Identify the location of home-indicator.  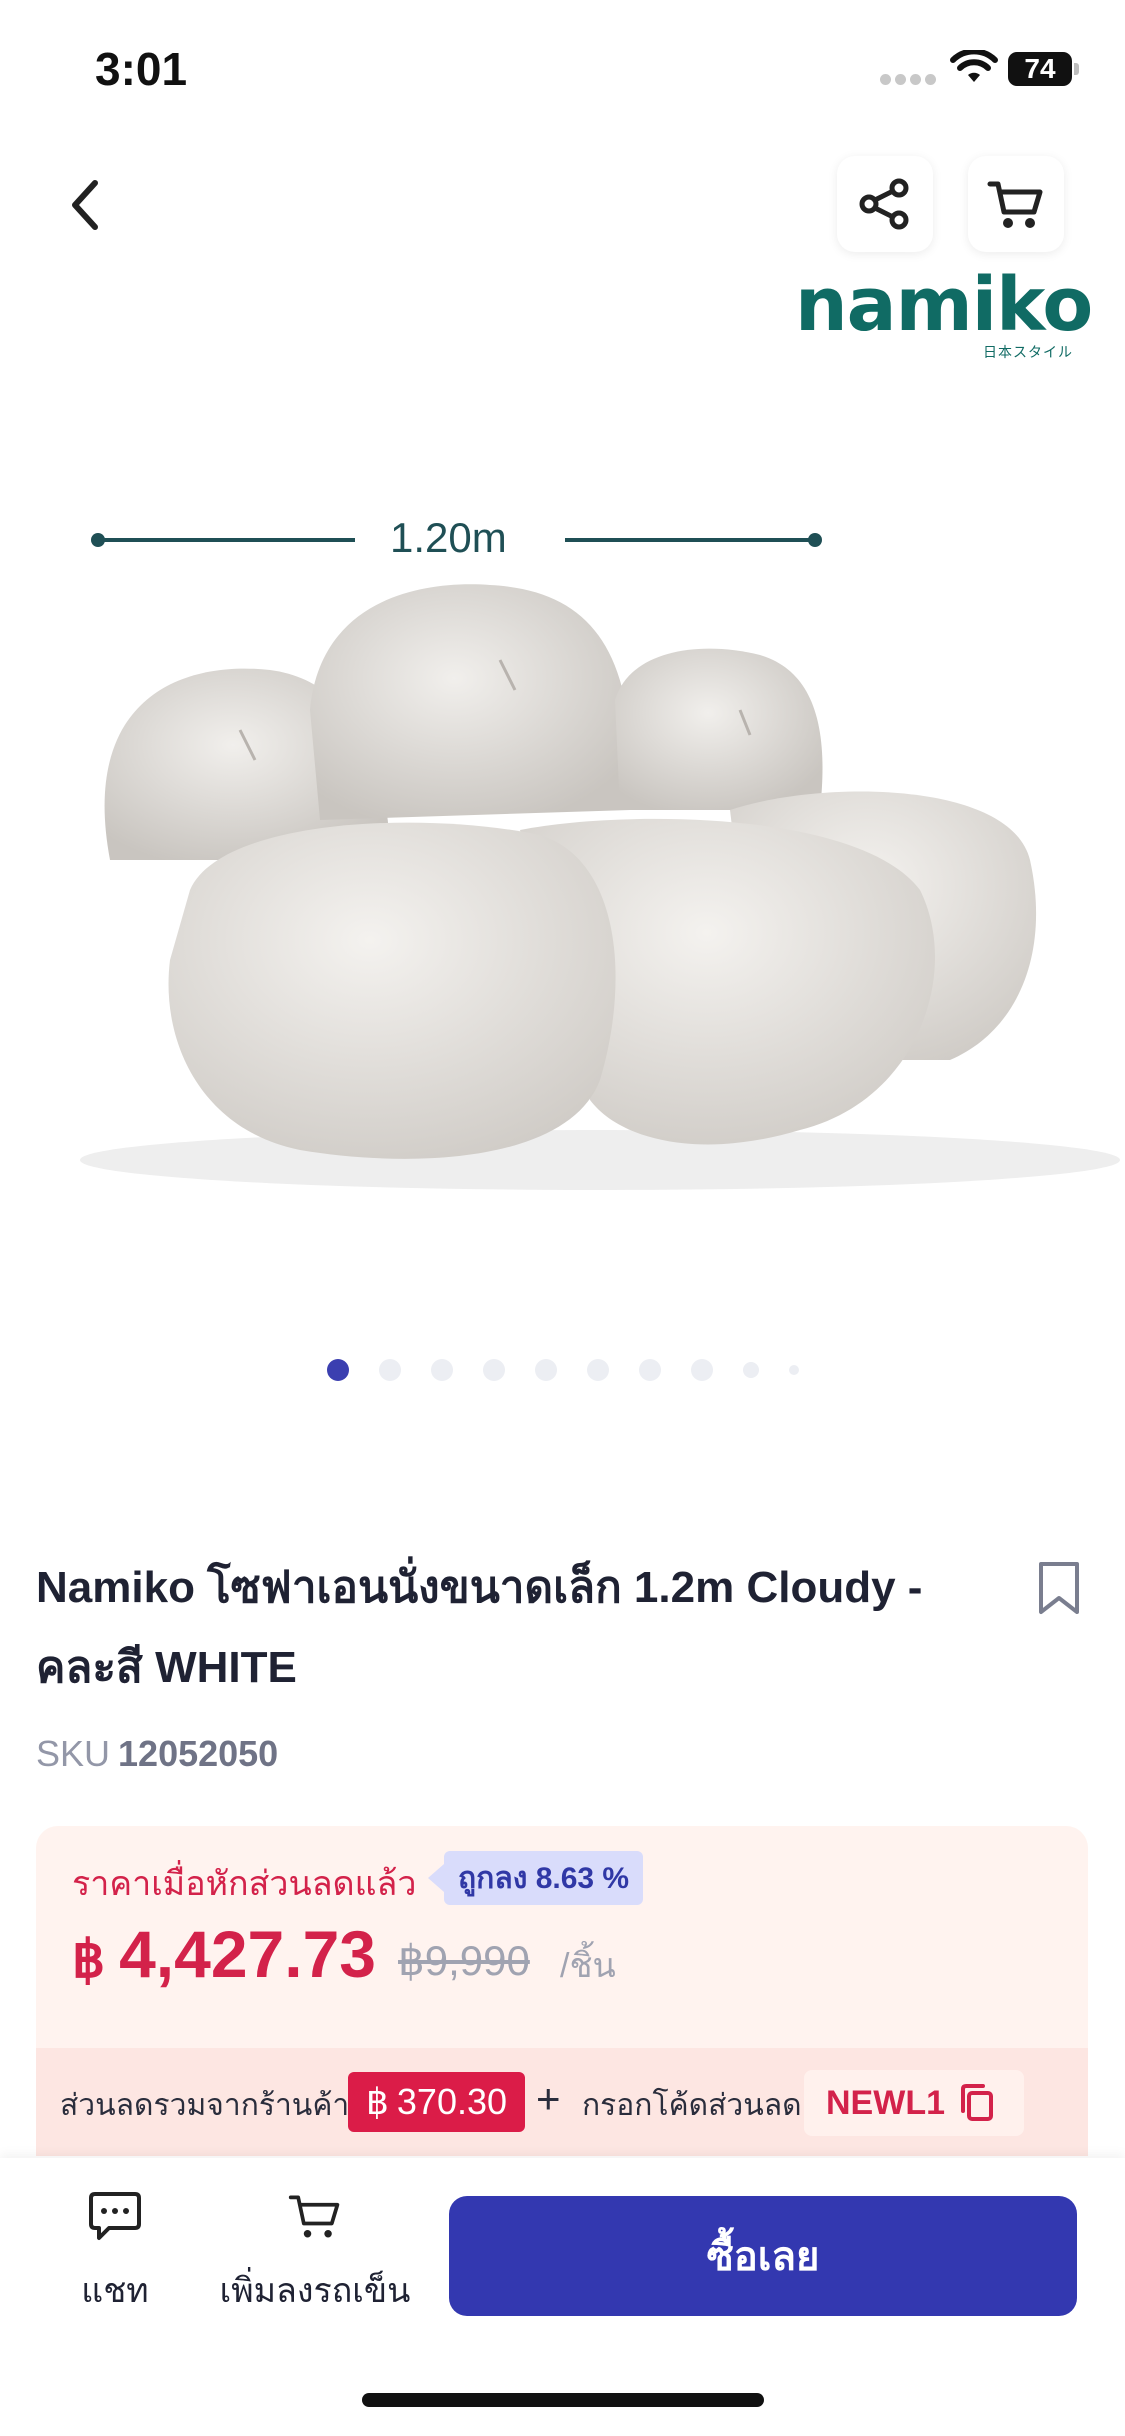
(563, 2400).